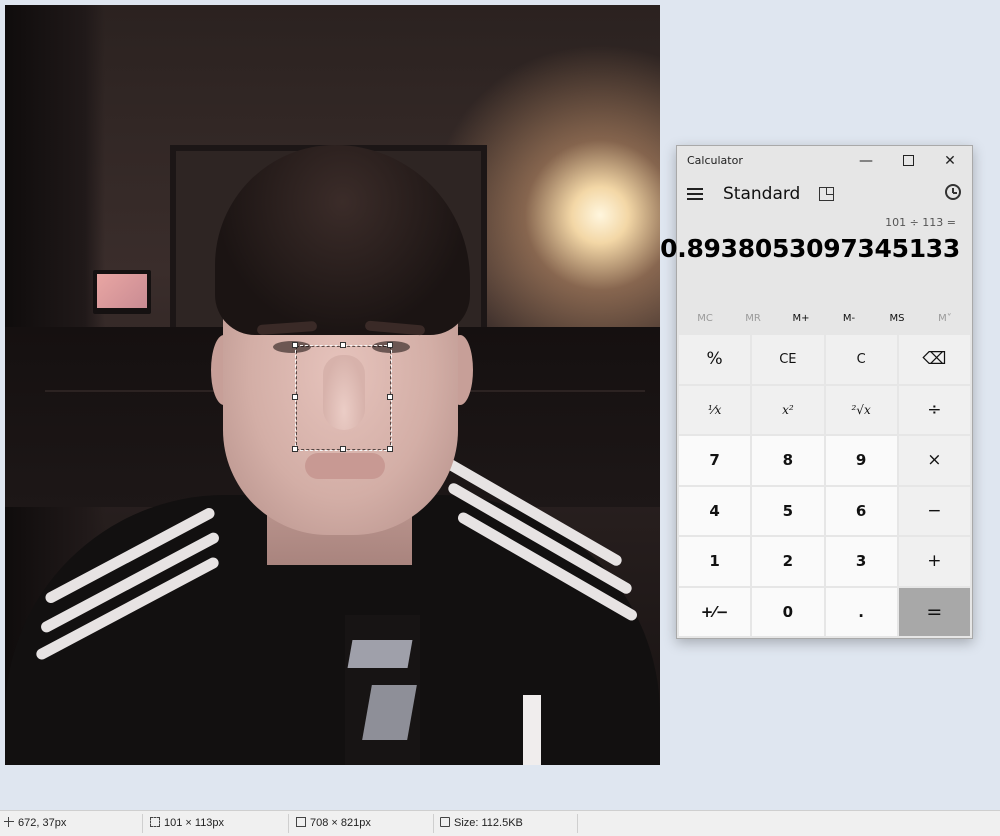 Image resolution: width=1000 pixels, height=836 pixels. Describe the element at coordinates (155, 822) in the screenshot. I see `selection-icon` at that location.